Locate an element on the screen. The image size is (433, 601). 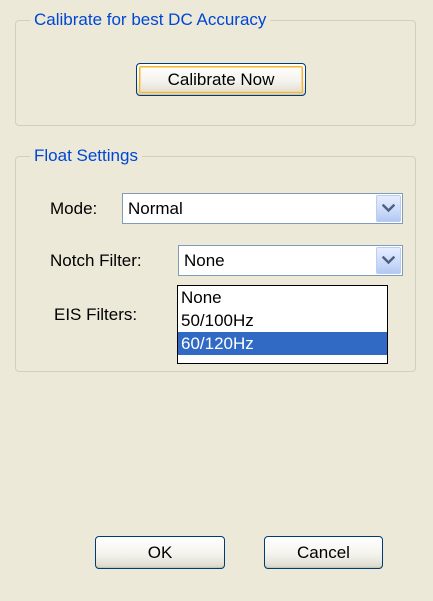
dropdown-option-60-120hz: 60/120Hz is located at coordinates (282, 343).